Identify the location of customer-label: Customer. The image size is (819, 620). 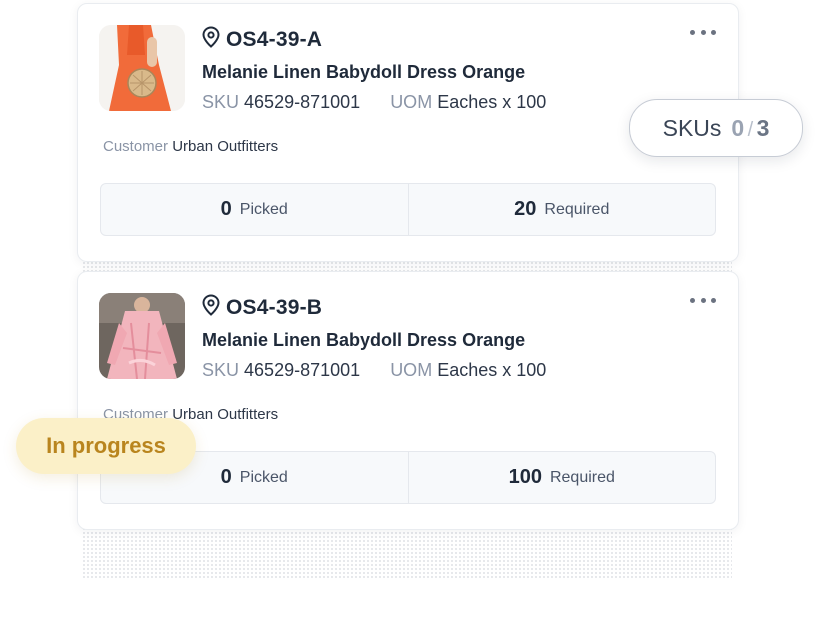
(136, 146).